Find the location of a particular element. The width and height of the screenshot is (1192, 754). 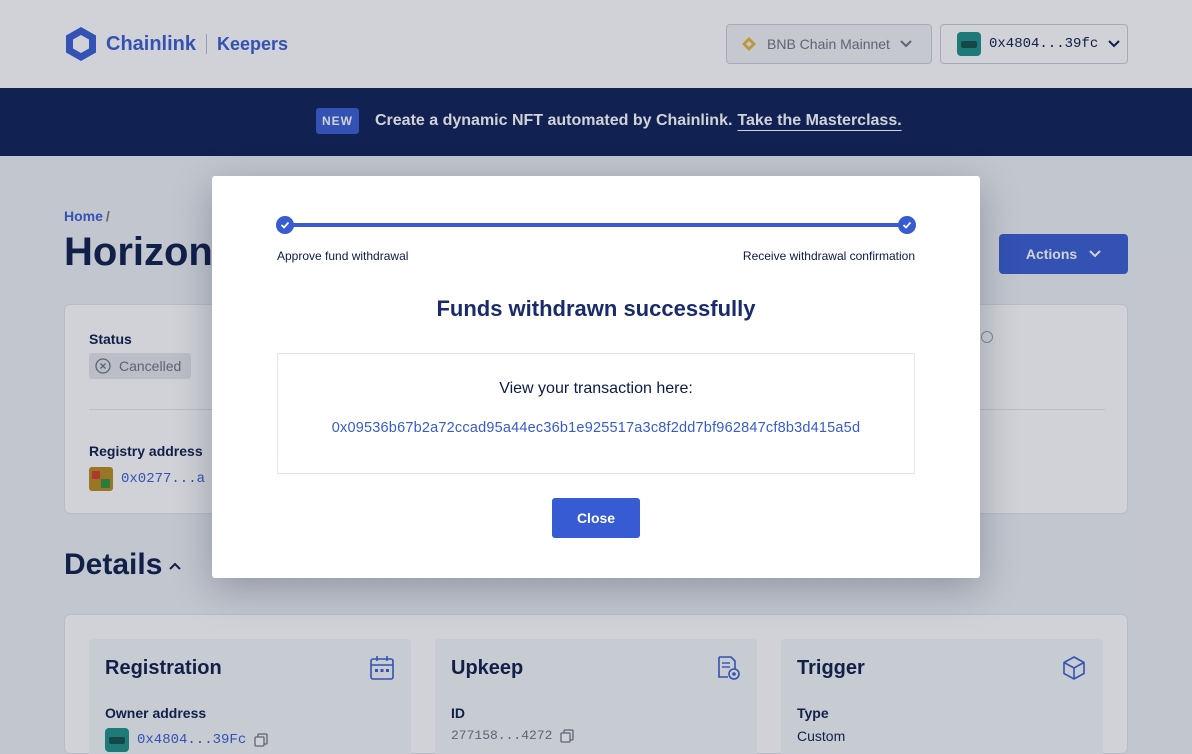

progress-stepper is located at coordinates (596, 225).